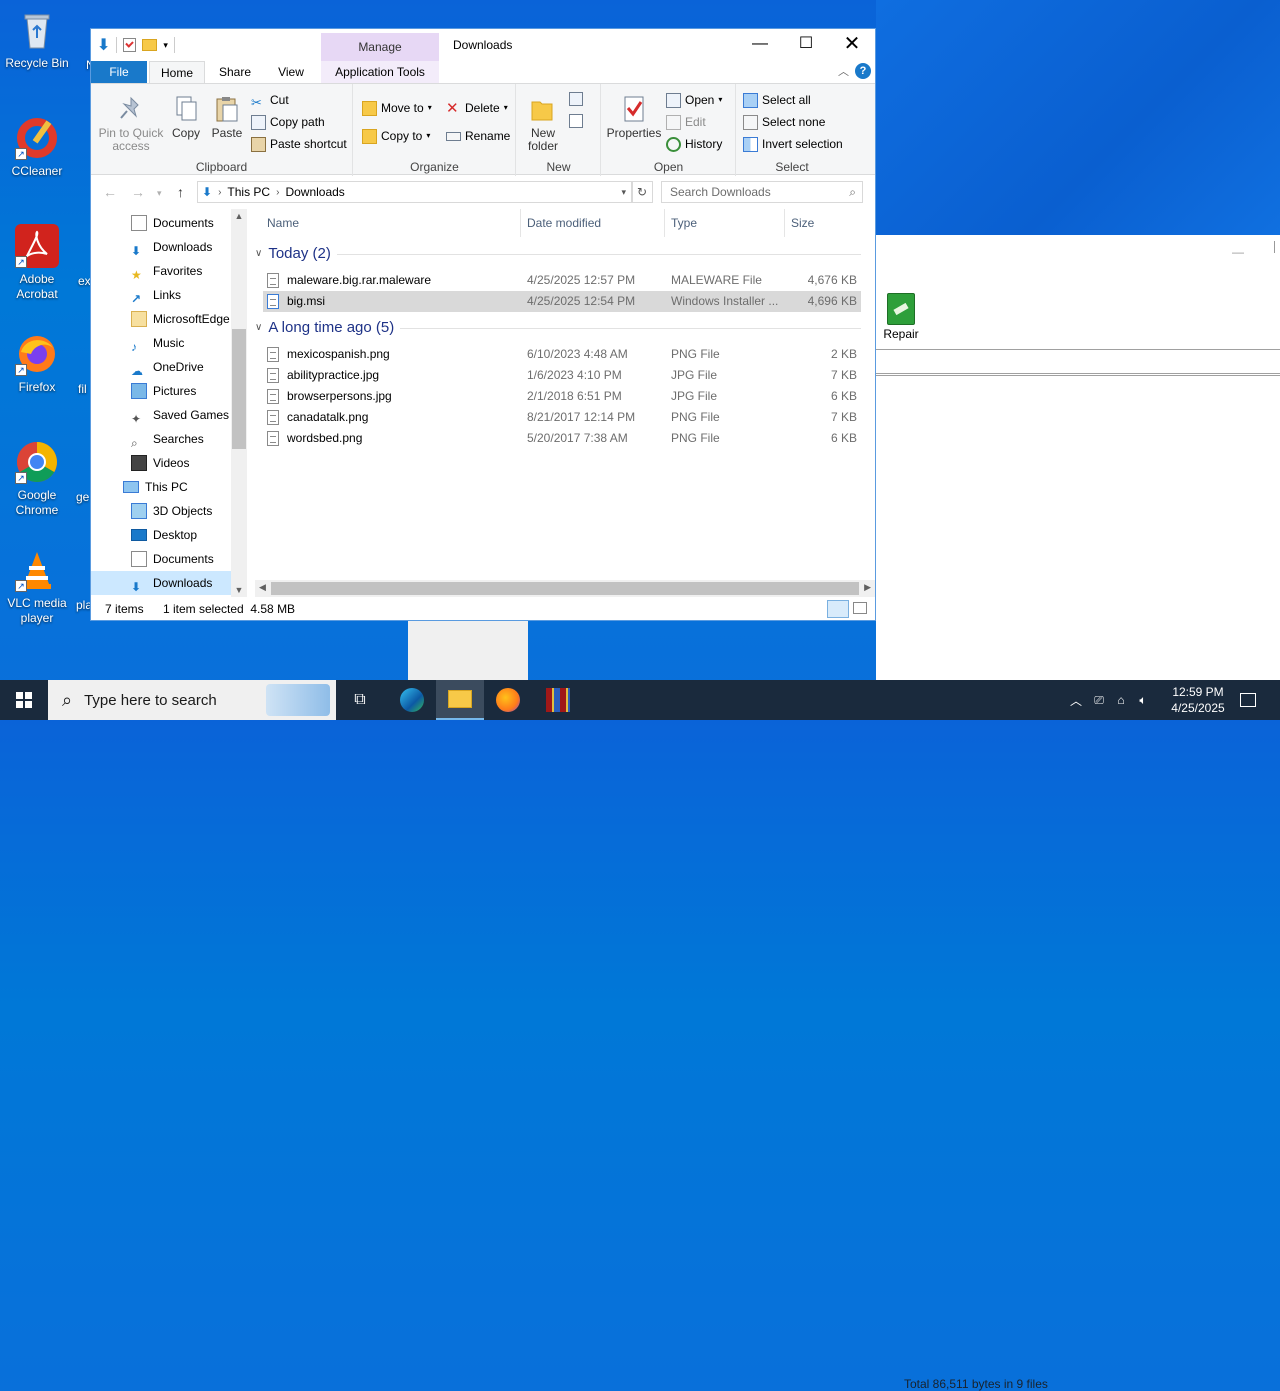  Describe the element at coordinates (478, 136) in the screenshot. I see `rename-button: Rename` at that location.